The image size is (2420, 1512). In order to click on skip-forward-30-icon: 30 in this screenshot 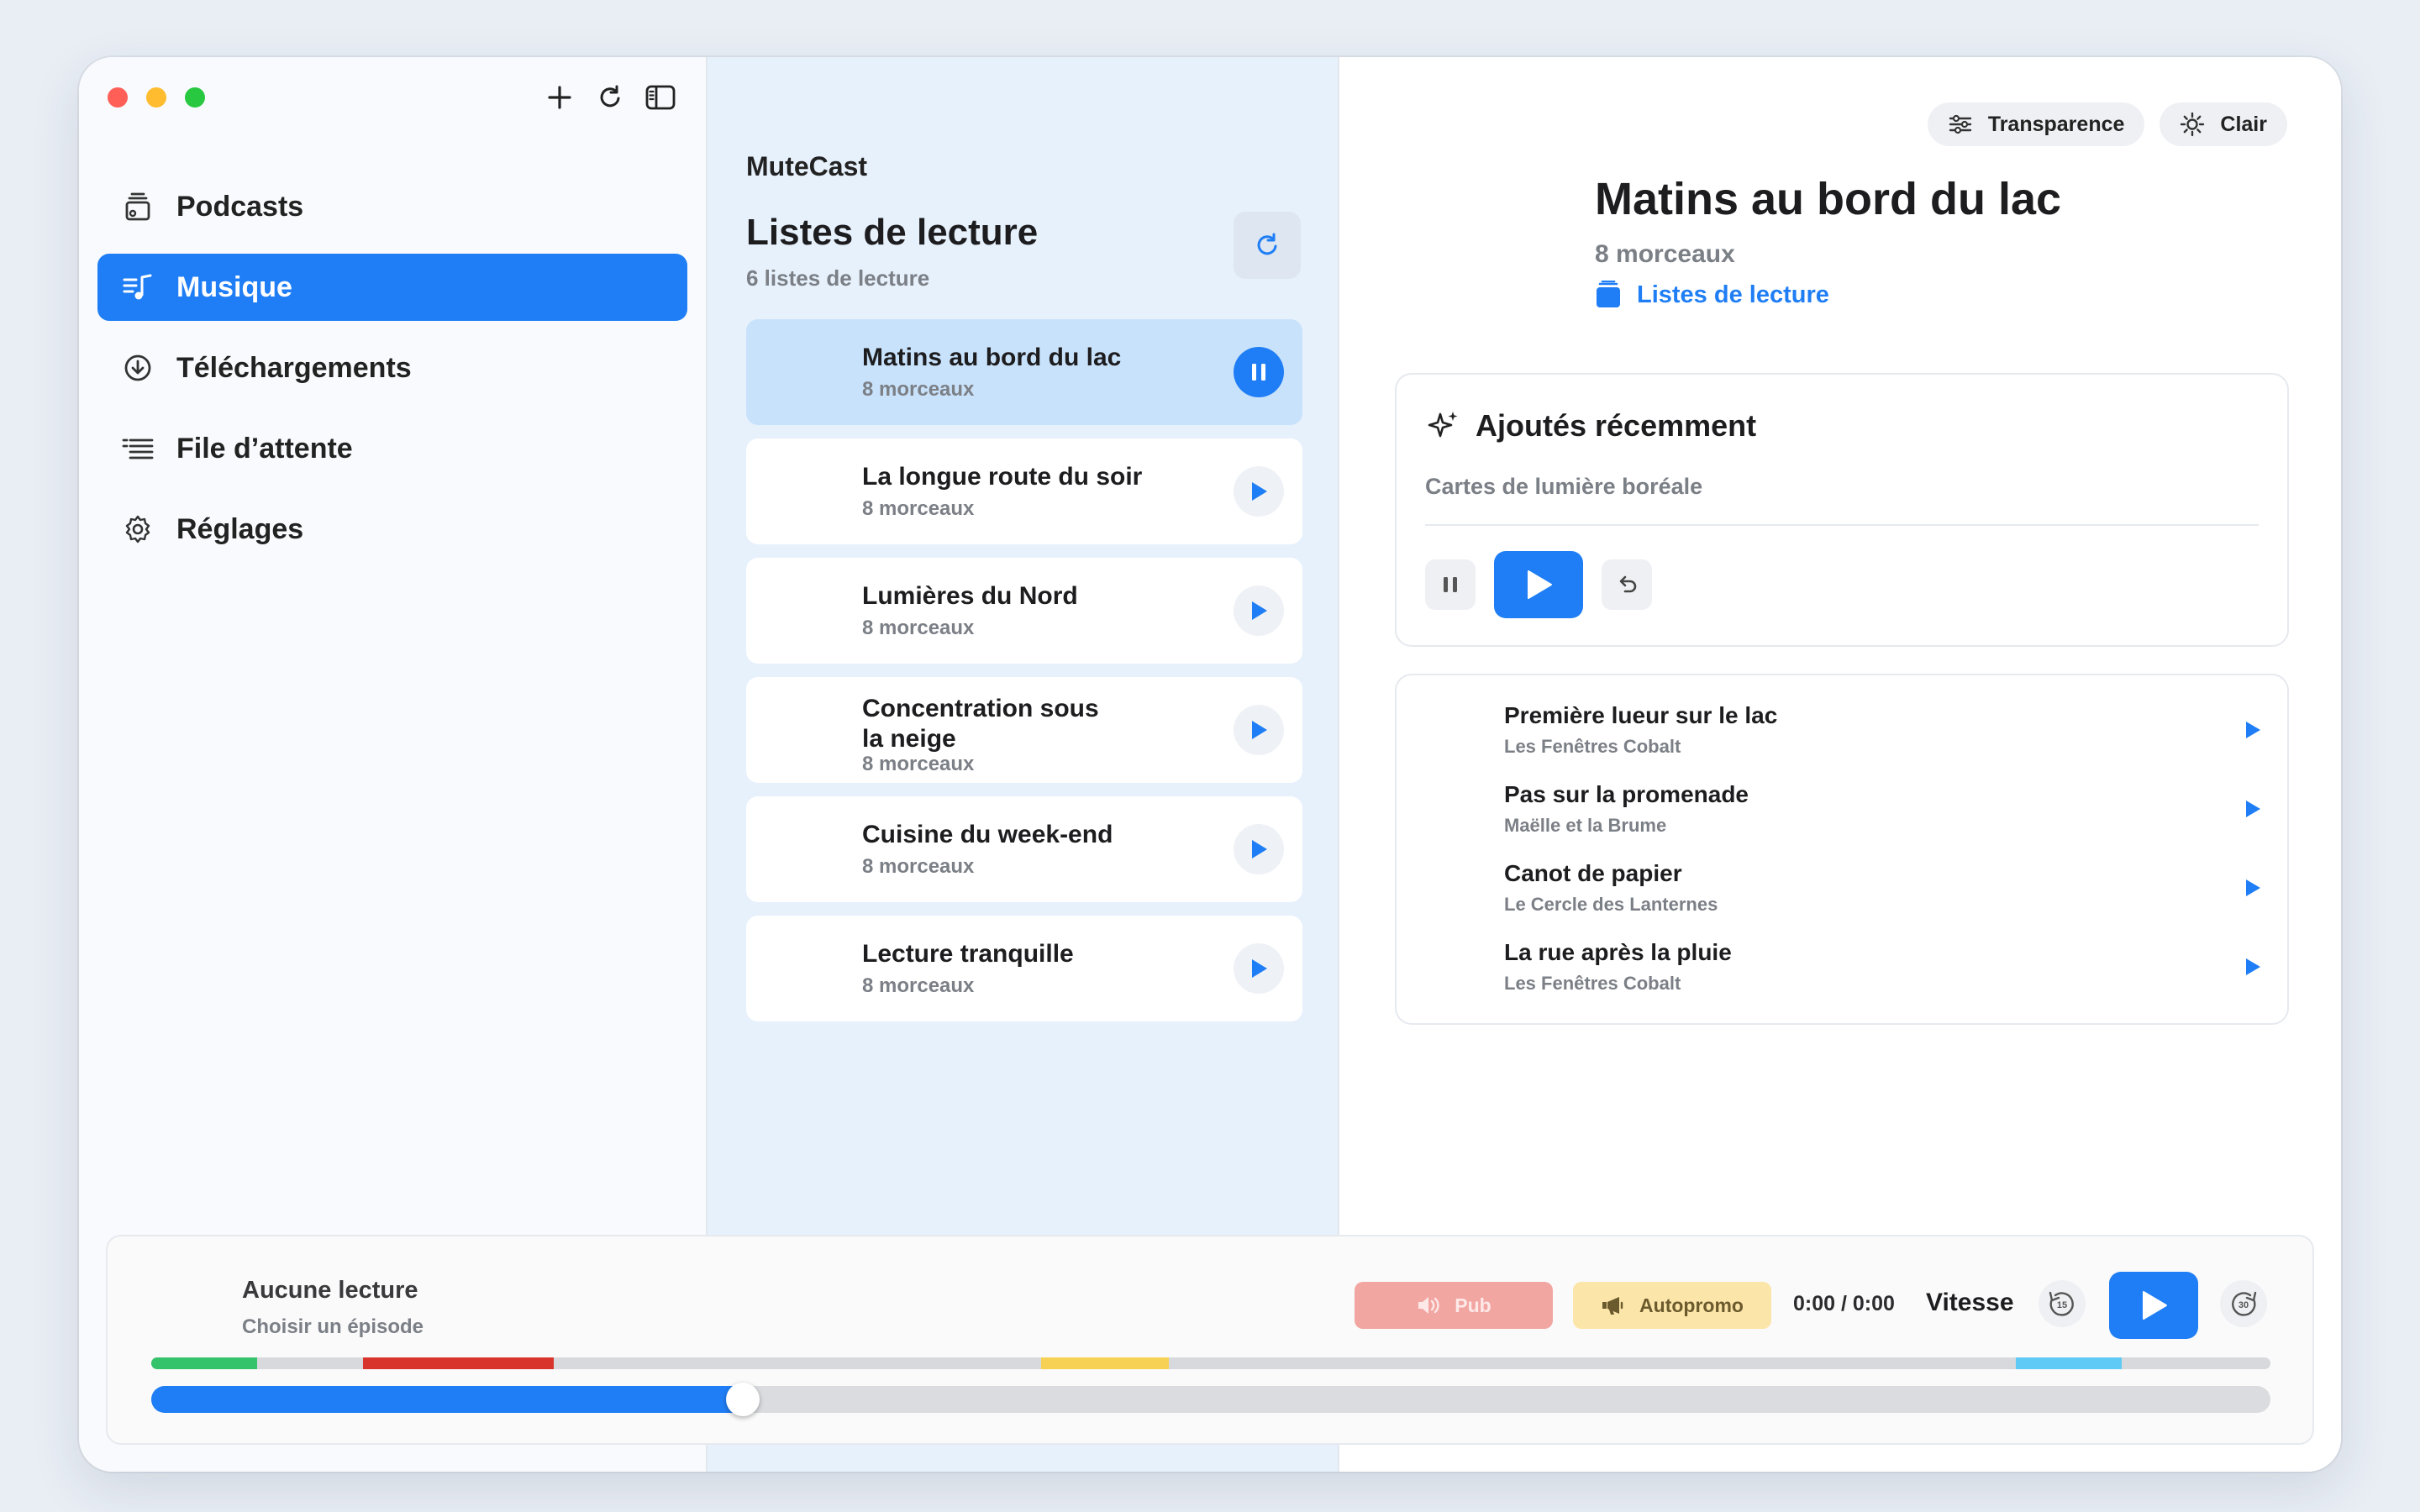, I will do `click(2244, 1303)`.